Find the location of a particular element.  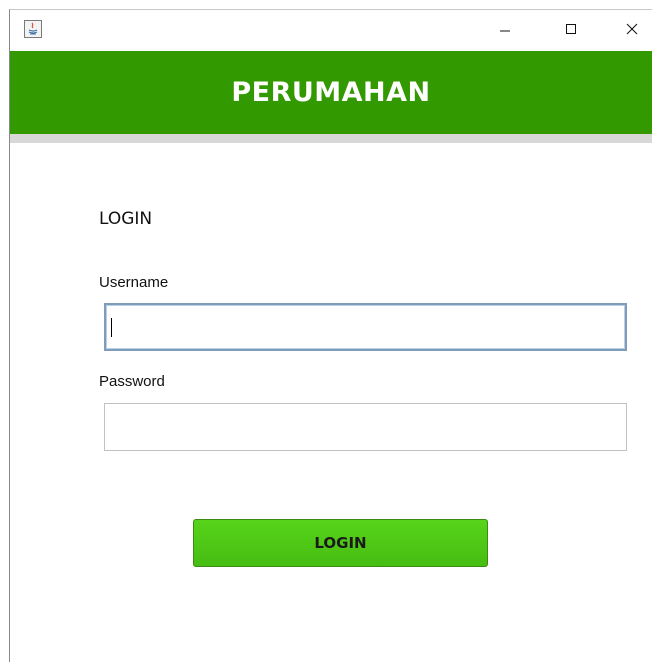

title-bar is located at coordinates (331, 30).